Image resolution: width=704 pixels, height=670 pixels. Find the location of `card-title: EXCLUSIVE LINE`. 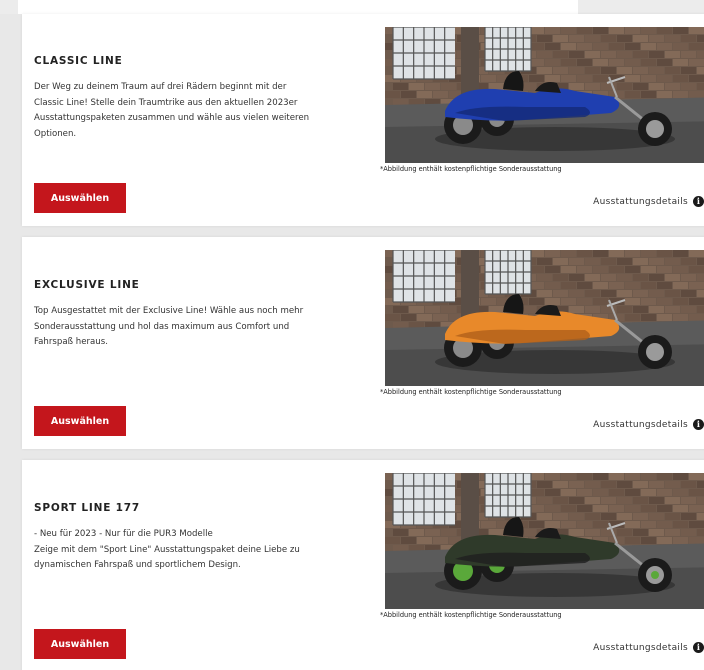

card-title: EXCLUSIVE LINE is located at coordinates (87, 285).